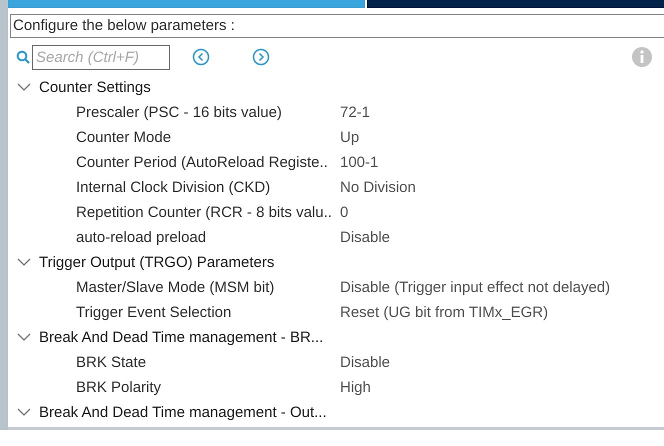 Image resolution: width=664 pixels, height=446 pixels. Describe the element at coordinates (204, 212) in the screenshot. I see `parameter-label: Repetition Counter (RCR - 8 bits valu..` at that location.